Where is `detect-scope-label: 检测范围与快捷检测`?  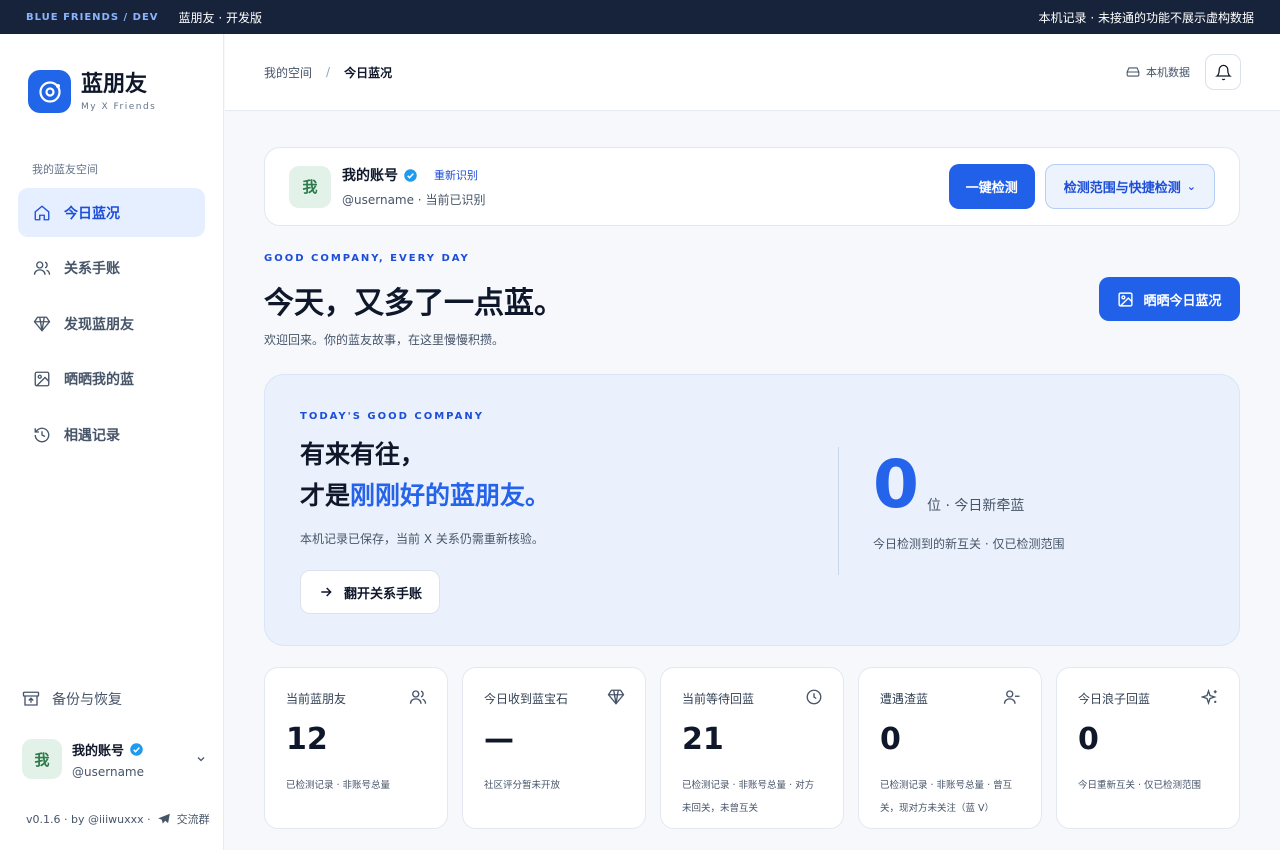
detect-scope-label: 检测范围与快捷检测 is located at coordinates (1122, 188).